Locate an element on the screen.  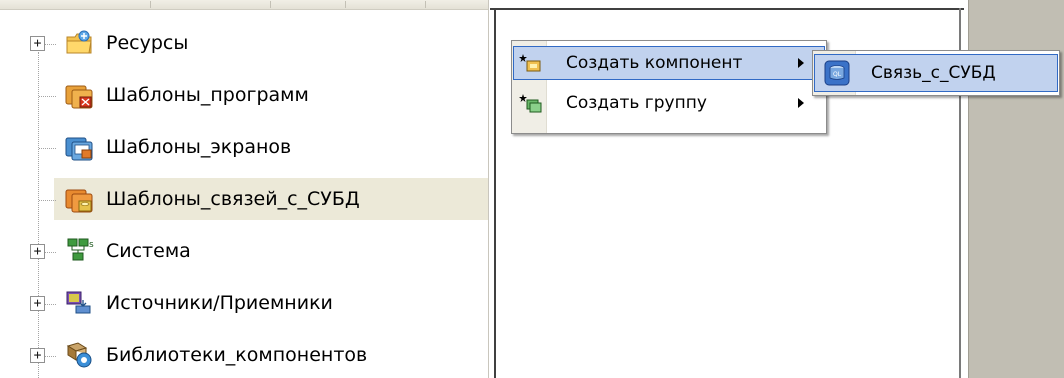
menu-item-dbms-link: QL Связь_с_СУБД is located at coordinates (936, 73).